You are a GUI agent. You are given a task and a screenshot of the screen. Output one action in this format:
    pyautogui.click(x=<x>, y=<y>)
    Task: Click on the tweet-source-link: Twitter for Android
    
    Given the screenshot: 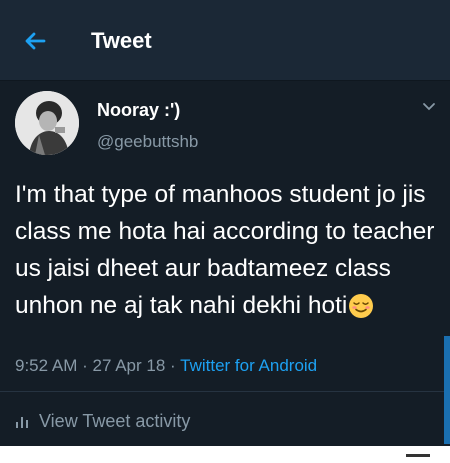 What is the action you would take?
    pyautogui.click(x=248, y=365)
    